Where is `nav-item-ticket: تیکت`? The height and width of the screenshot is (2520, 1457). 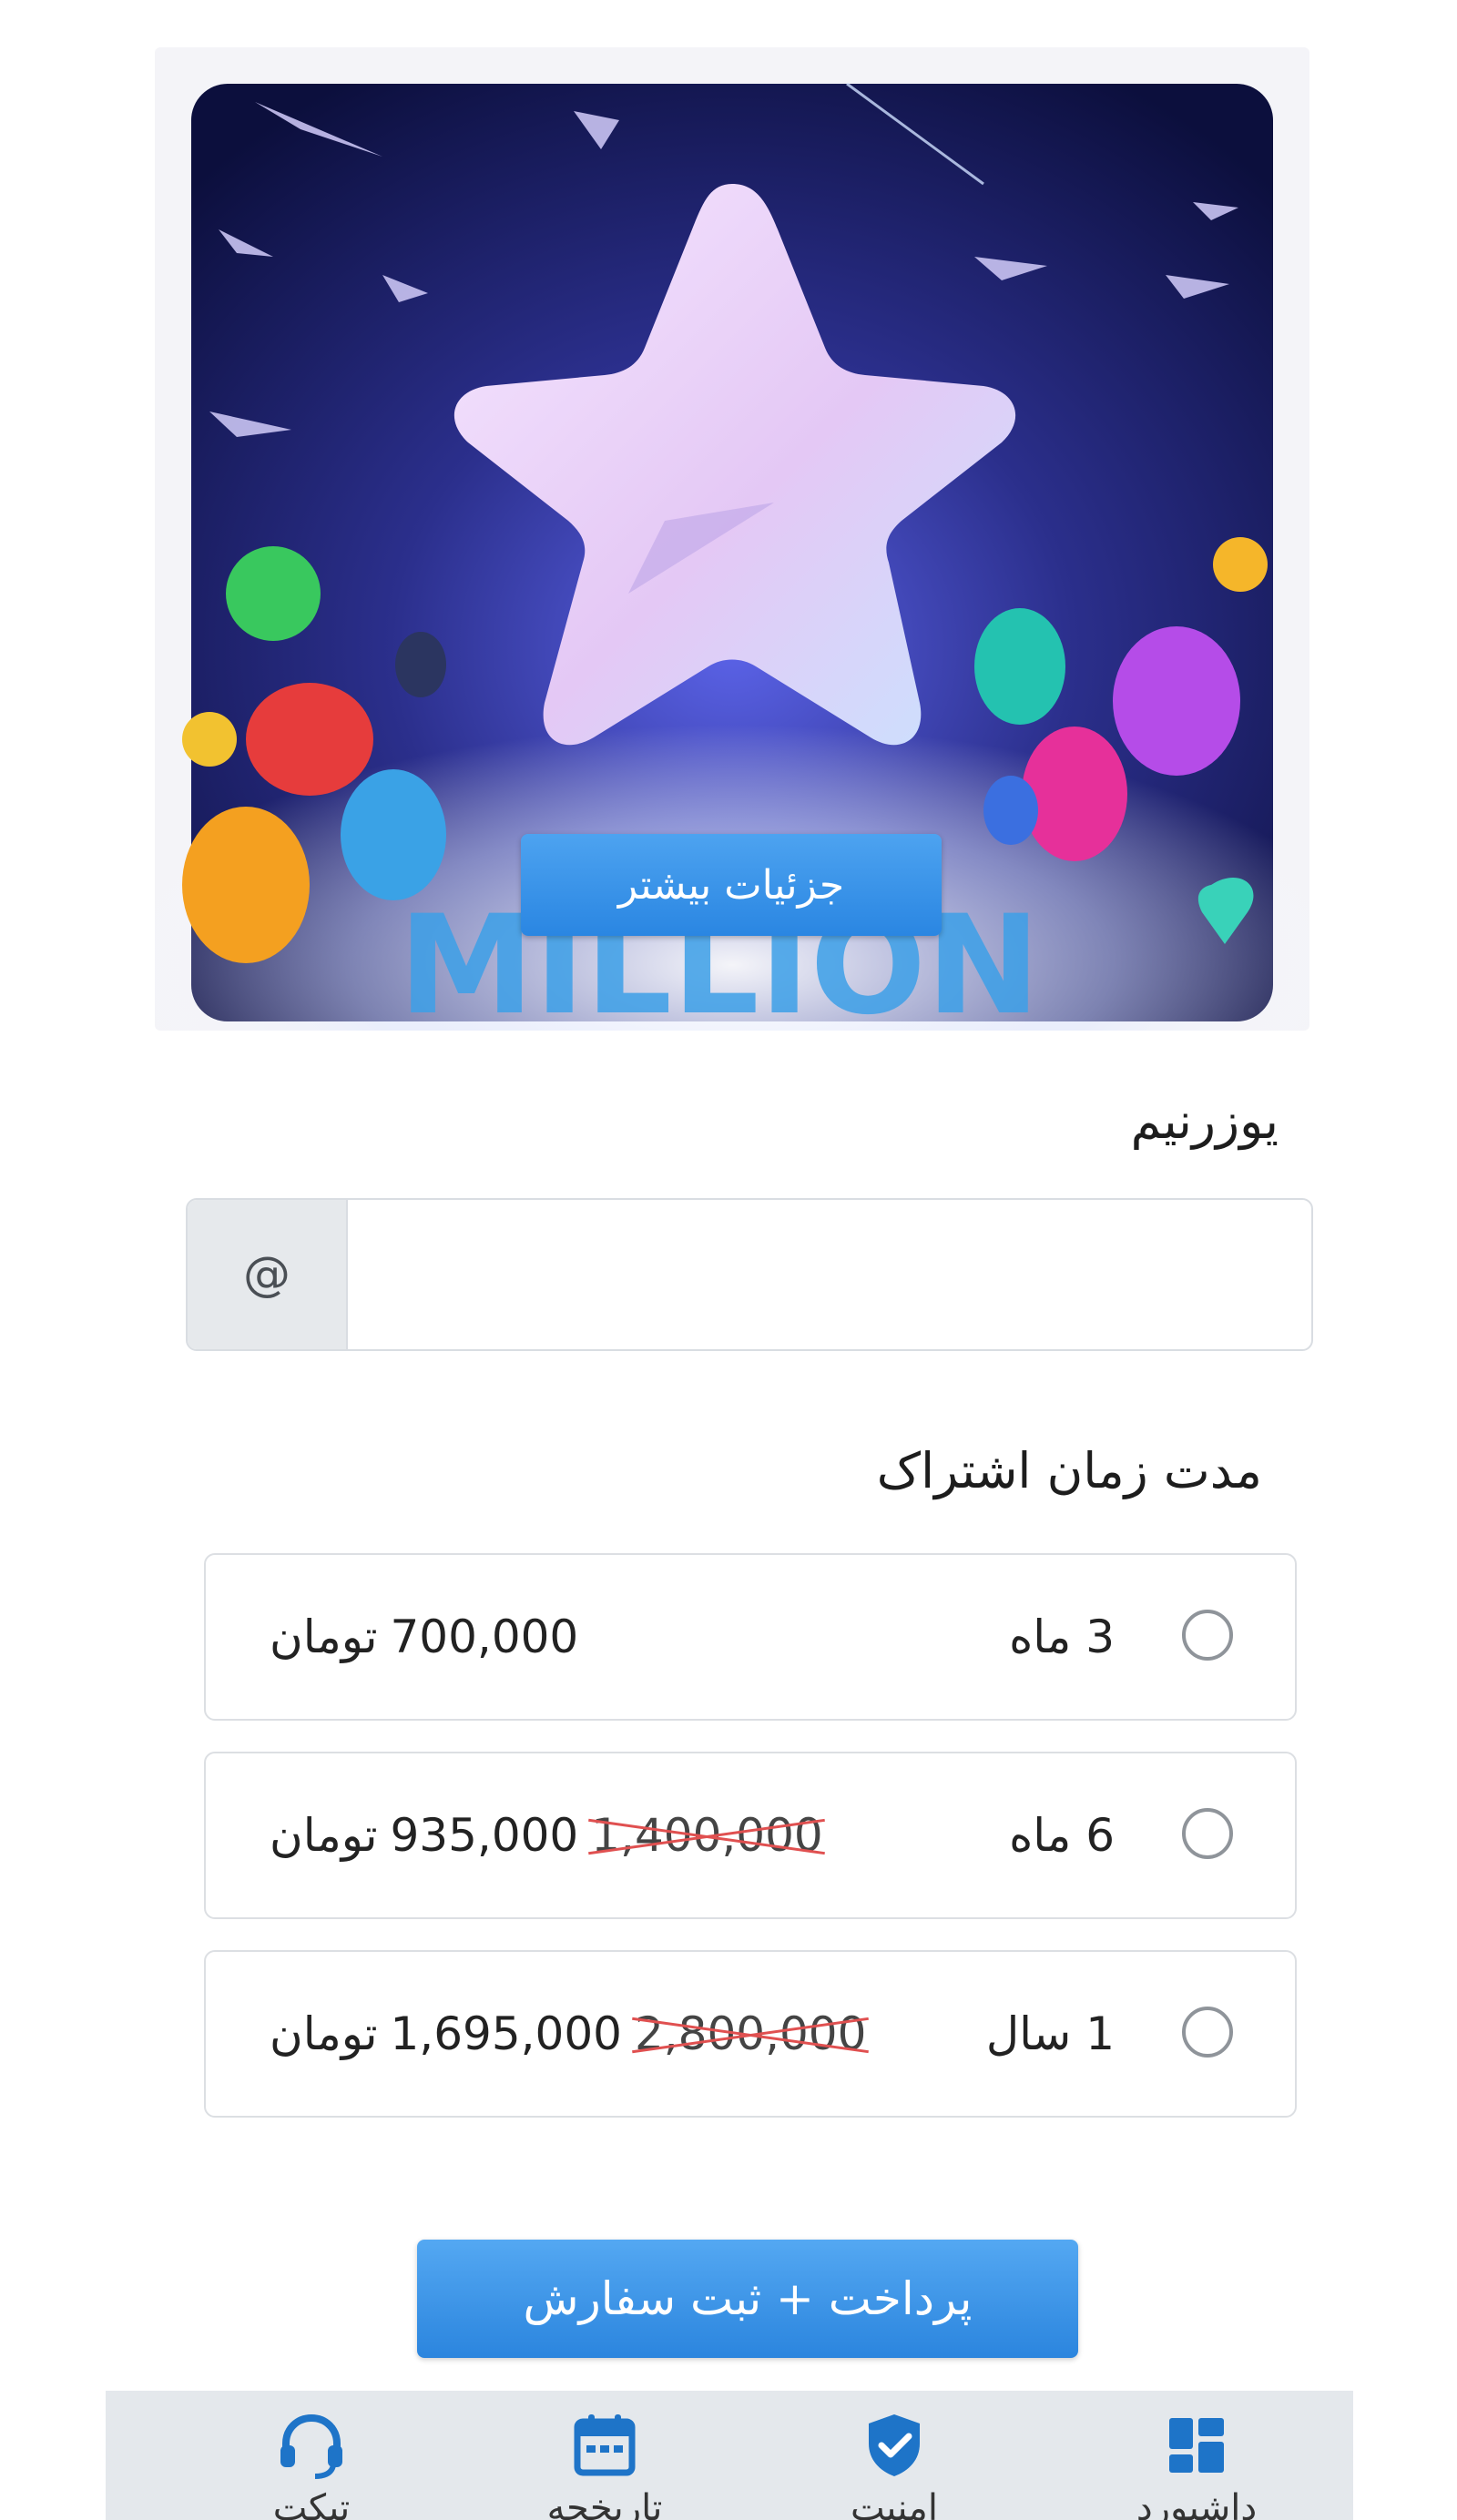
nav-item-ticket: تیکت is located at coordinates (312, 2455).